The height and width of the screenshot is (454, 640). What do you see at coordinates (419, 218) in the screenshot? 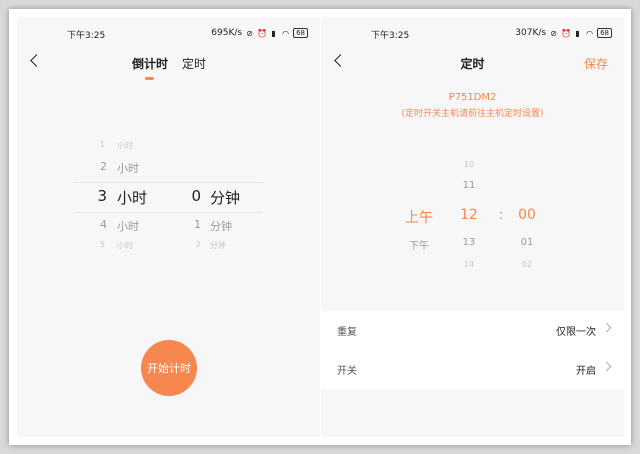
I see `selected-ampm: 上午` at bounding box center [419, 218].